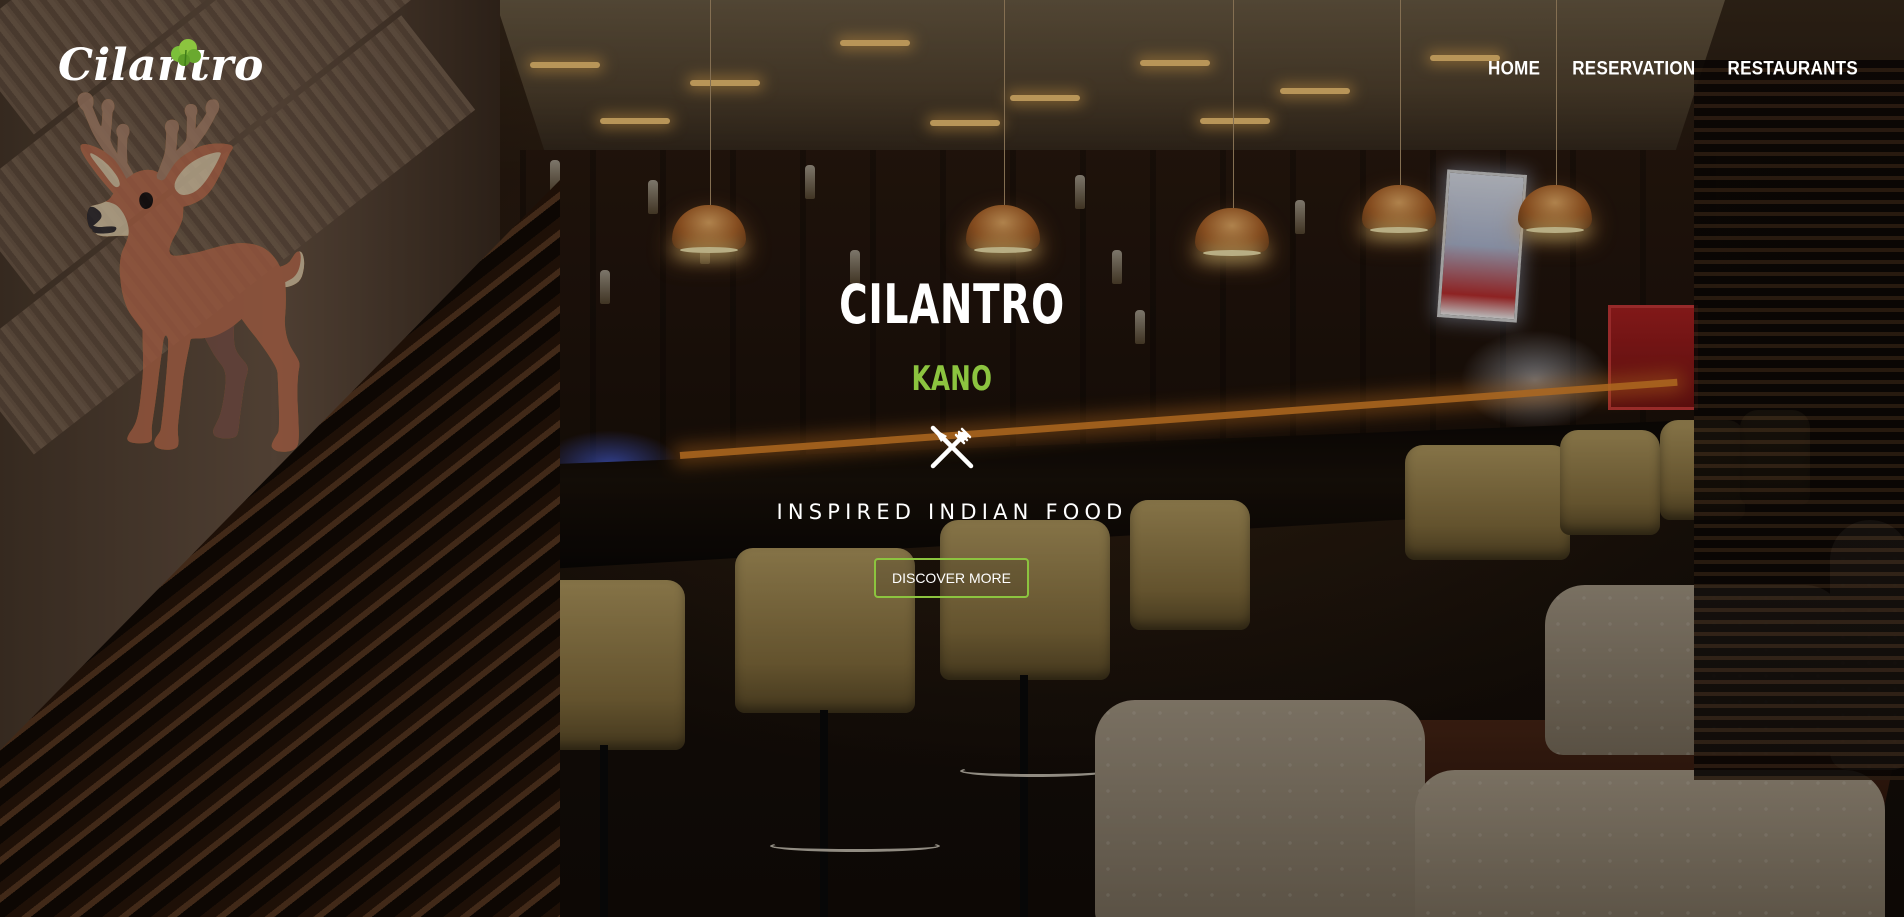 Image resolution: width=1904 pixels, height=917 pixels. I want to click on discover-more-button: DISCOVER MORE, so click(951, 578).